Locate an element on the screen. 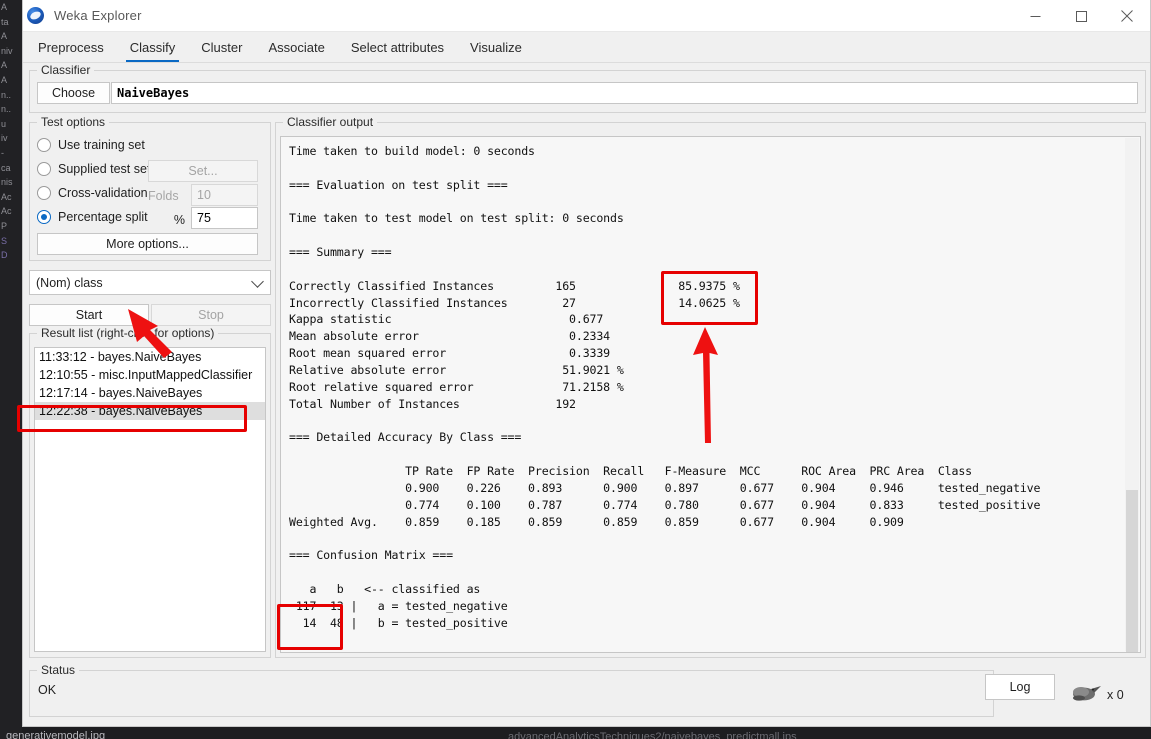 The image size is (1151, 739). percent-label: % is located at coordinates (179, 220).